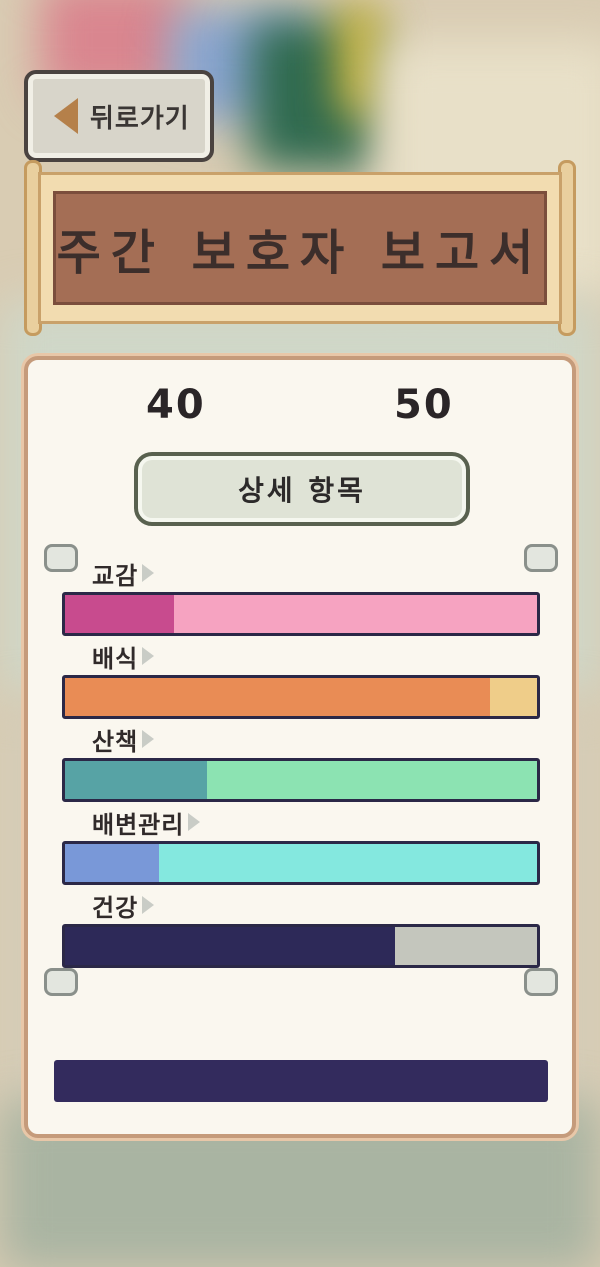  What do you see at coordinates (176, 405) in the screenshot?
I see `age-left: 40` at bounding box center [176, 405].